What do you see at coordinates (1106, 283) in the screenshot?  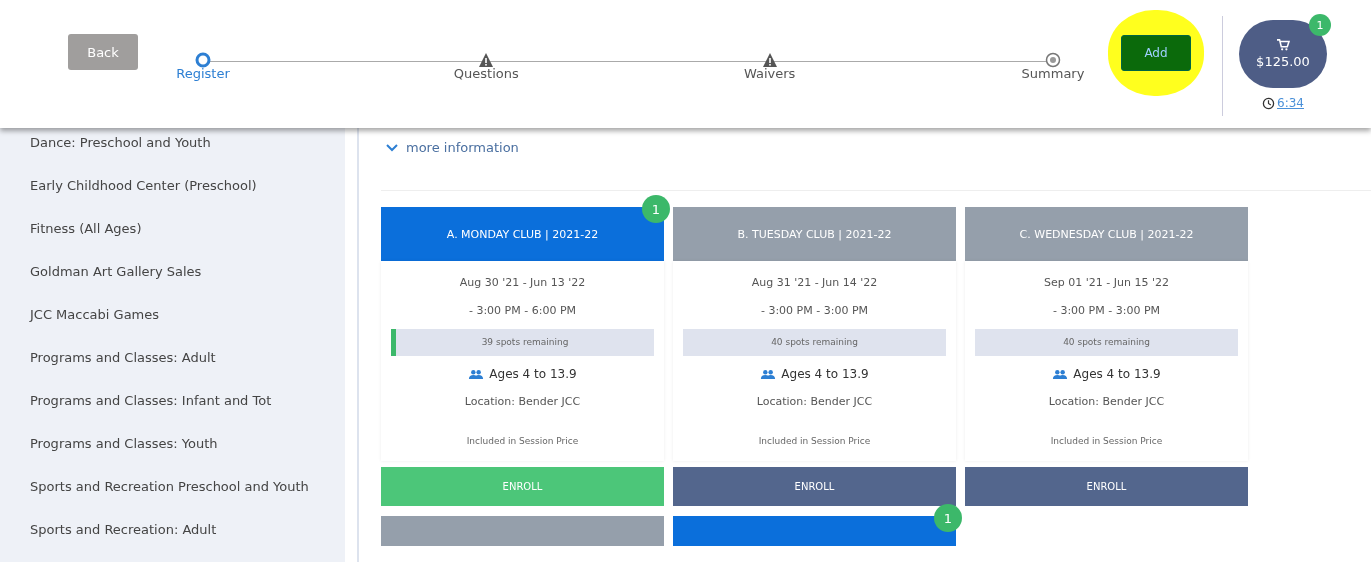 I see `date-range: Sep 01 '21 - Jun 15 '22` at bounding box center [1106, 283].